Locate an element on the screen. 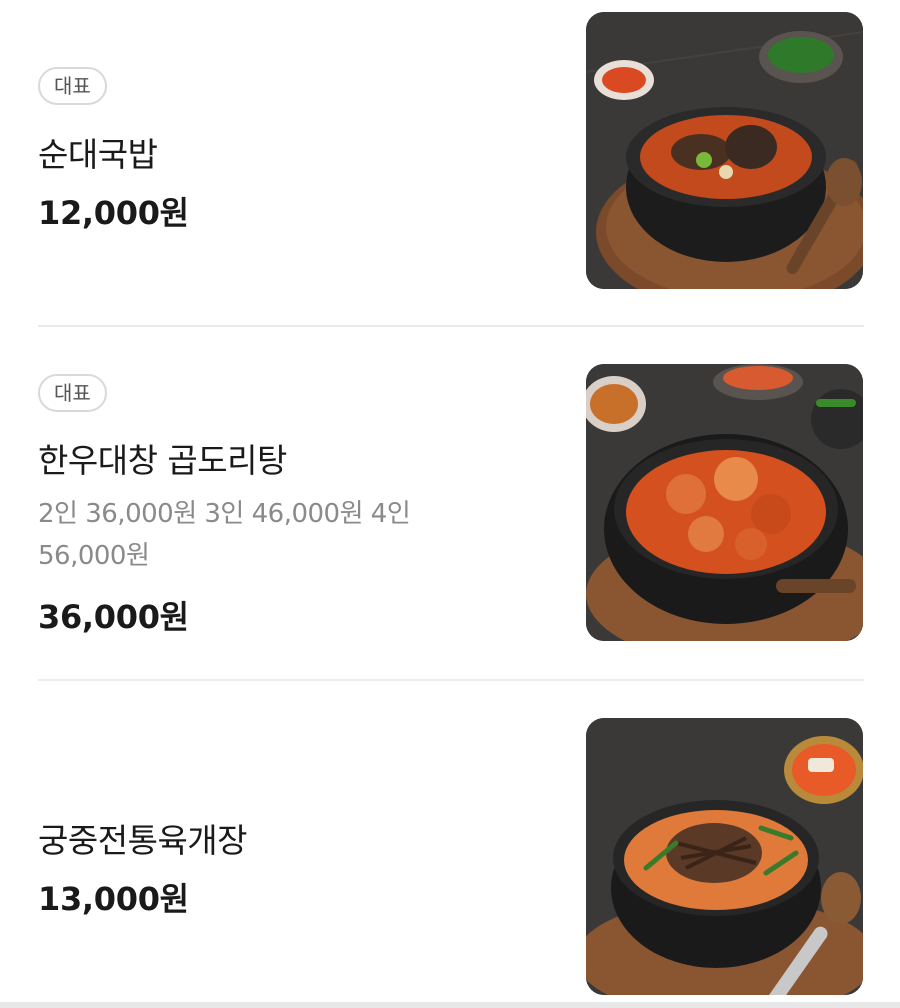 This screenshot has width=900, height=1008. sundae-gukbap-photo-icon is located at coordinates (724, 150).